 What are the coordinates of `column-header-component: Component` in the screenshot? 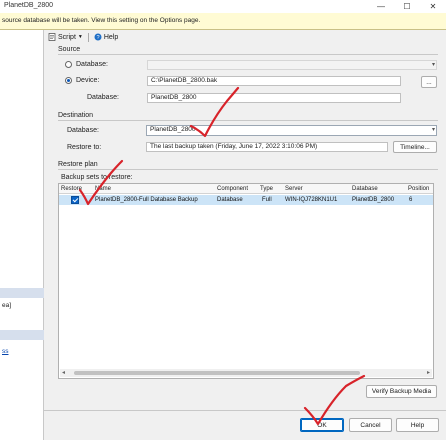 It's located at (232, 189).